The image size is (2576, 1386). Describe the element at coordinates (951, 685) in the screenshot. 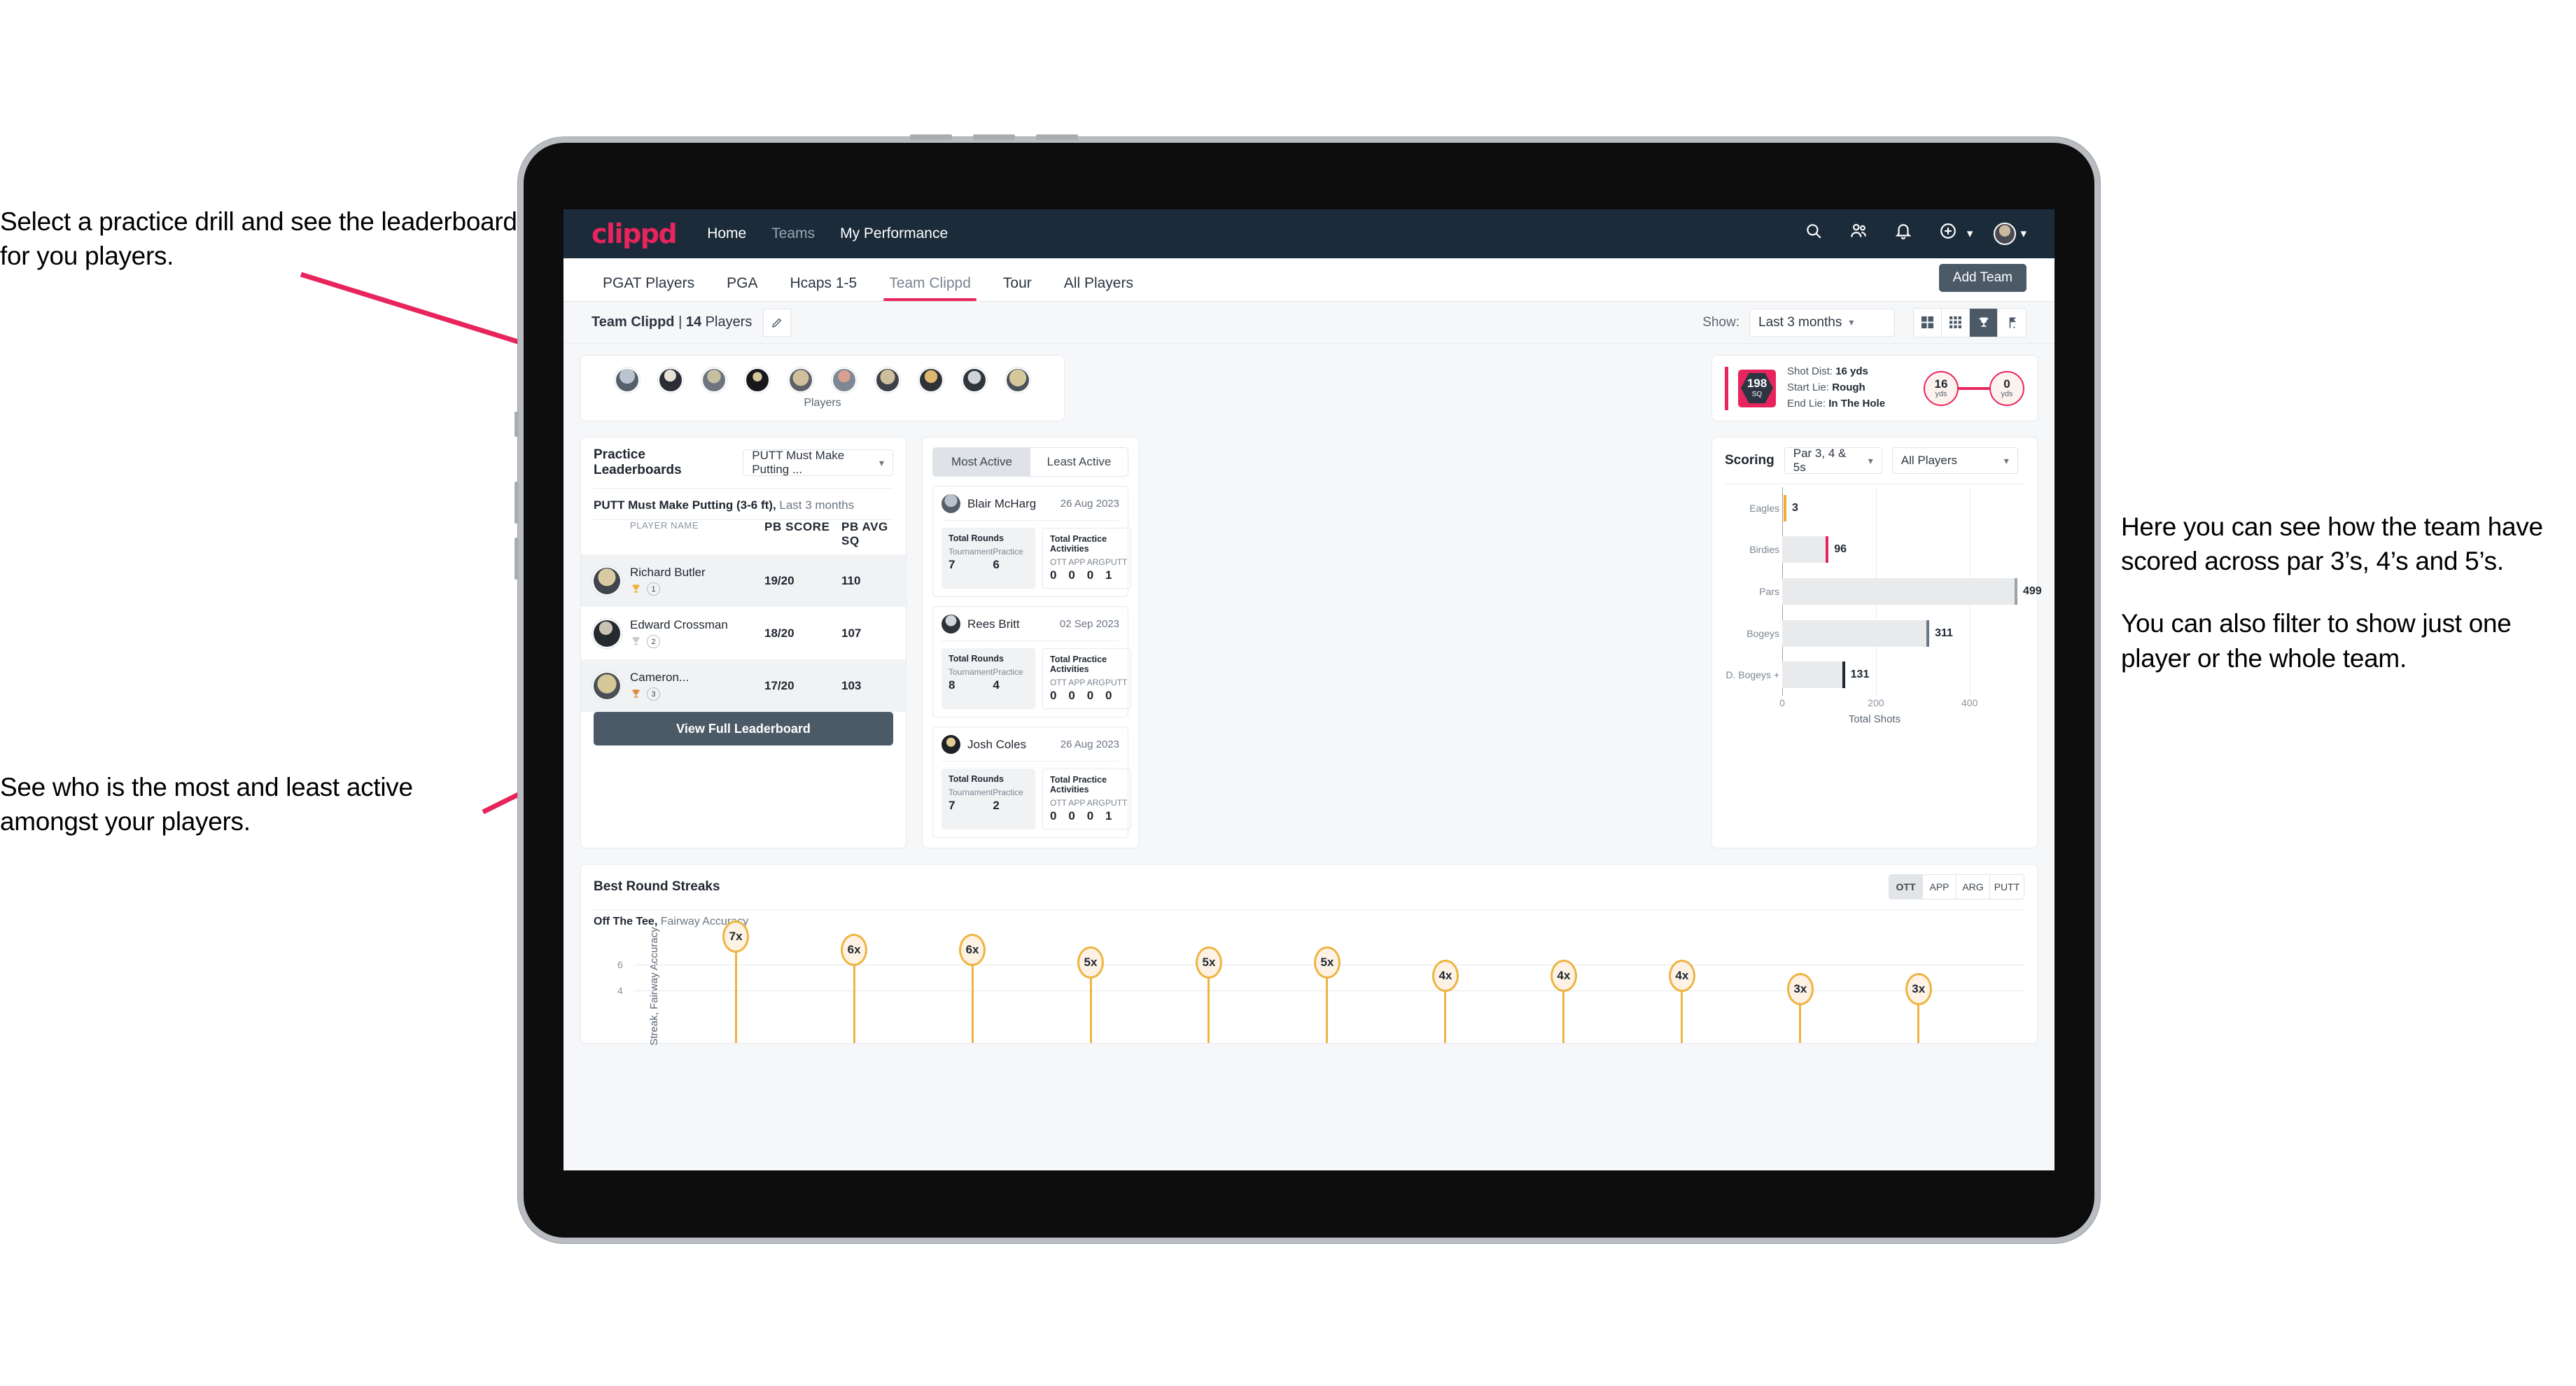

I see `tournament-value: 8` at that location.